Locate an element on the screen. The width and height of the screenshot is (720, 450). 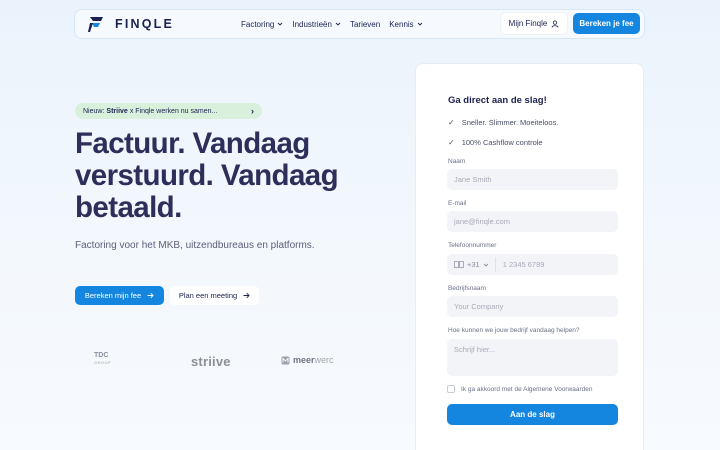
benefit-item: ✓ 100% Cashflow controle is located at coordinates (495, 142).